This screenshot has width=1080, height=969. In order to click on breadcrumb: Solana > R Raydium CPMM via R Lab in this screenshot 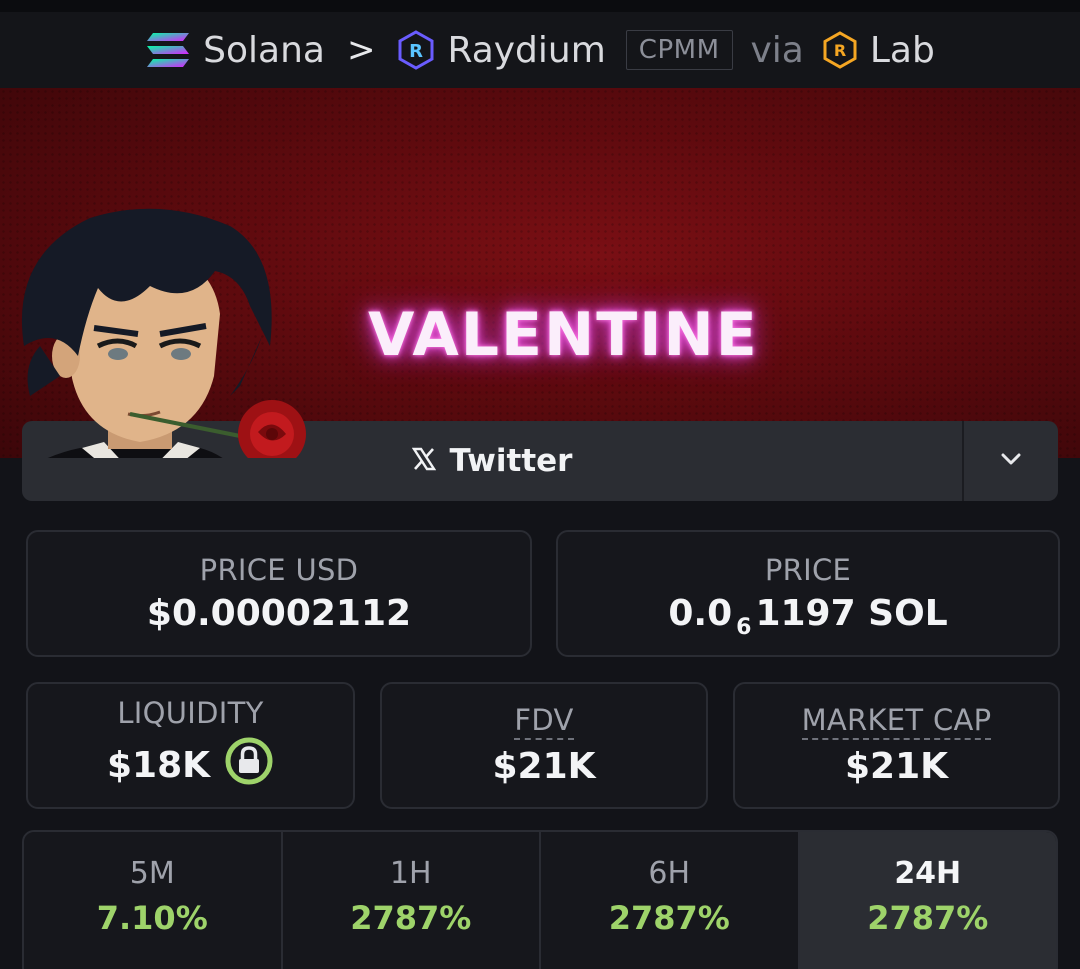, I will do `click(540, 50)`.